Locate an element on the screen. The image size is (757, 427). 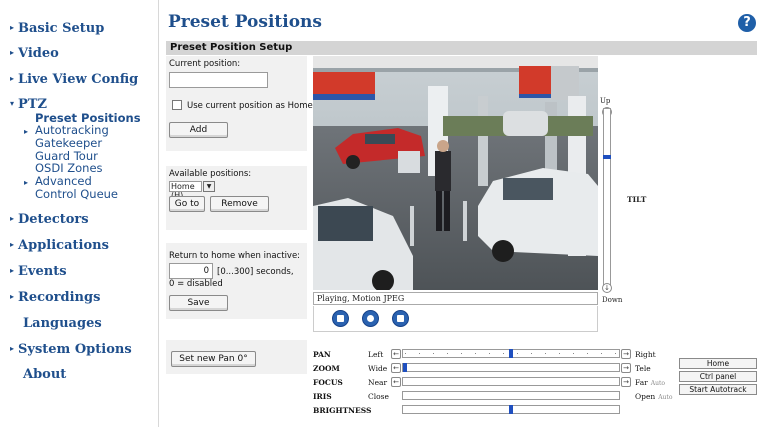
brightness-slider-thumb is located at coordinates (511, 409).